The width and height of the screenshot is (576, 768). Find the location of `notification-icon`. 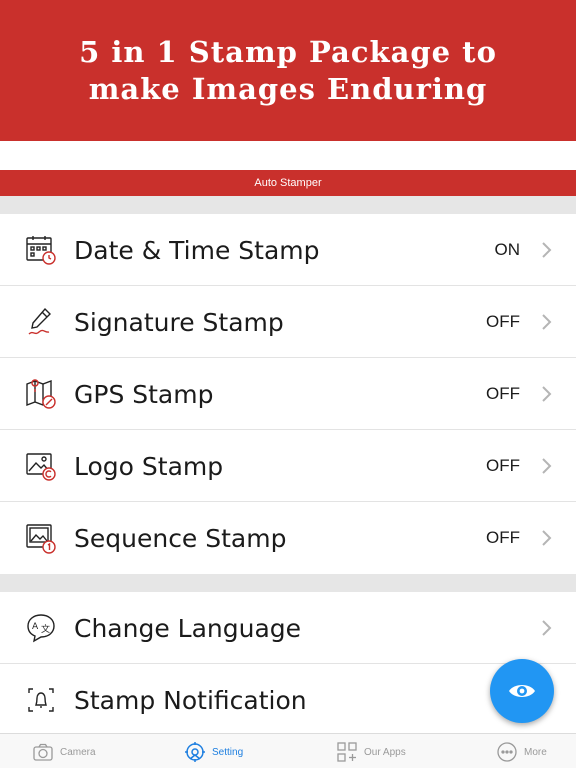

notification-icon is located at coordinates (41, 700).